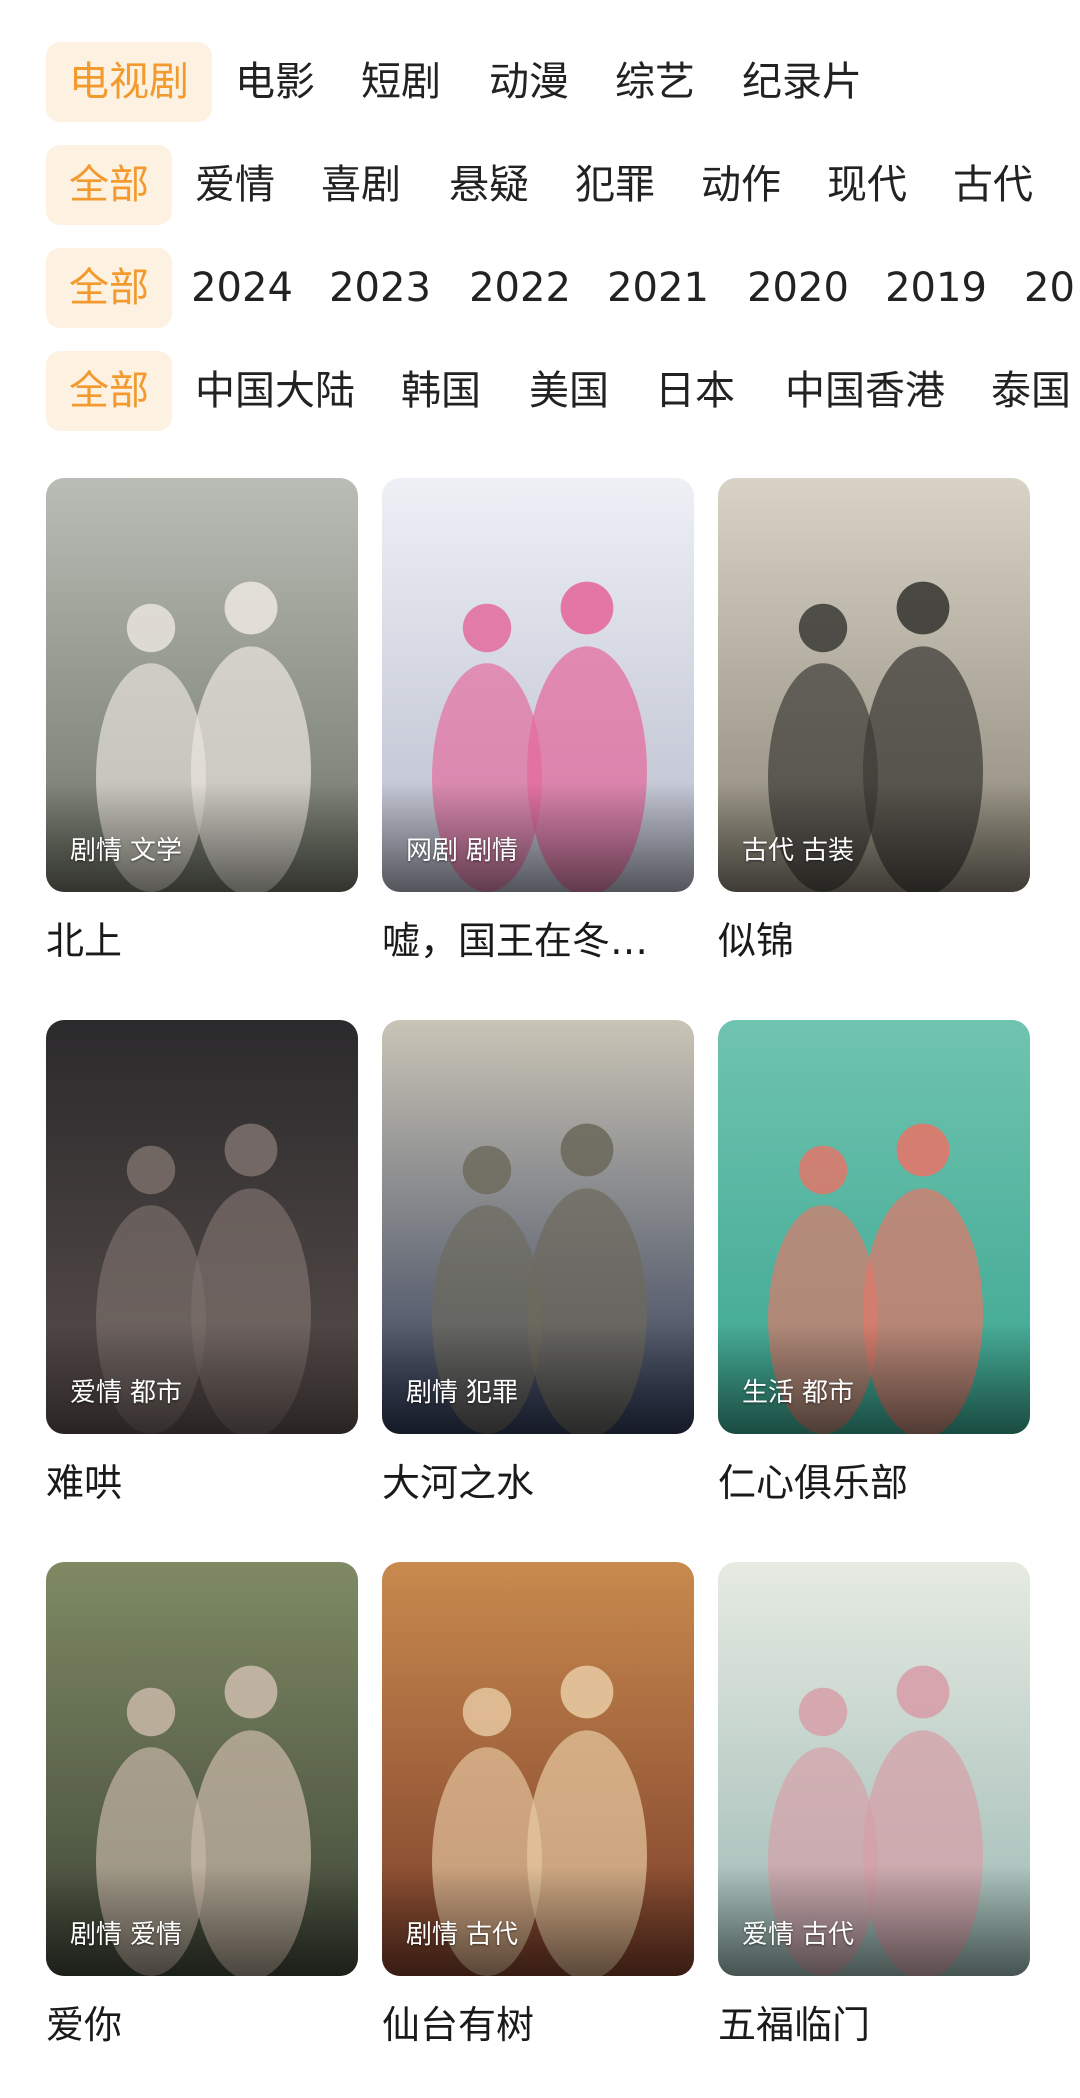  Describe the element at coordinates (242, 288) in the screenshot. I see `year-chip-2024: 2024` at that location.